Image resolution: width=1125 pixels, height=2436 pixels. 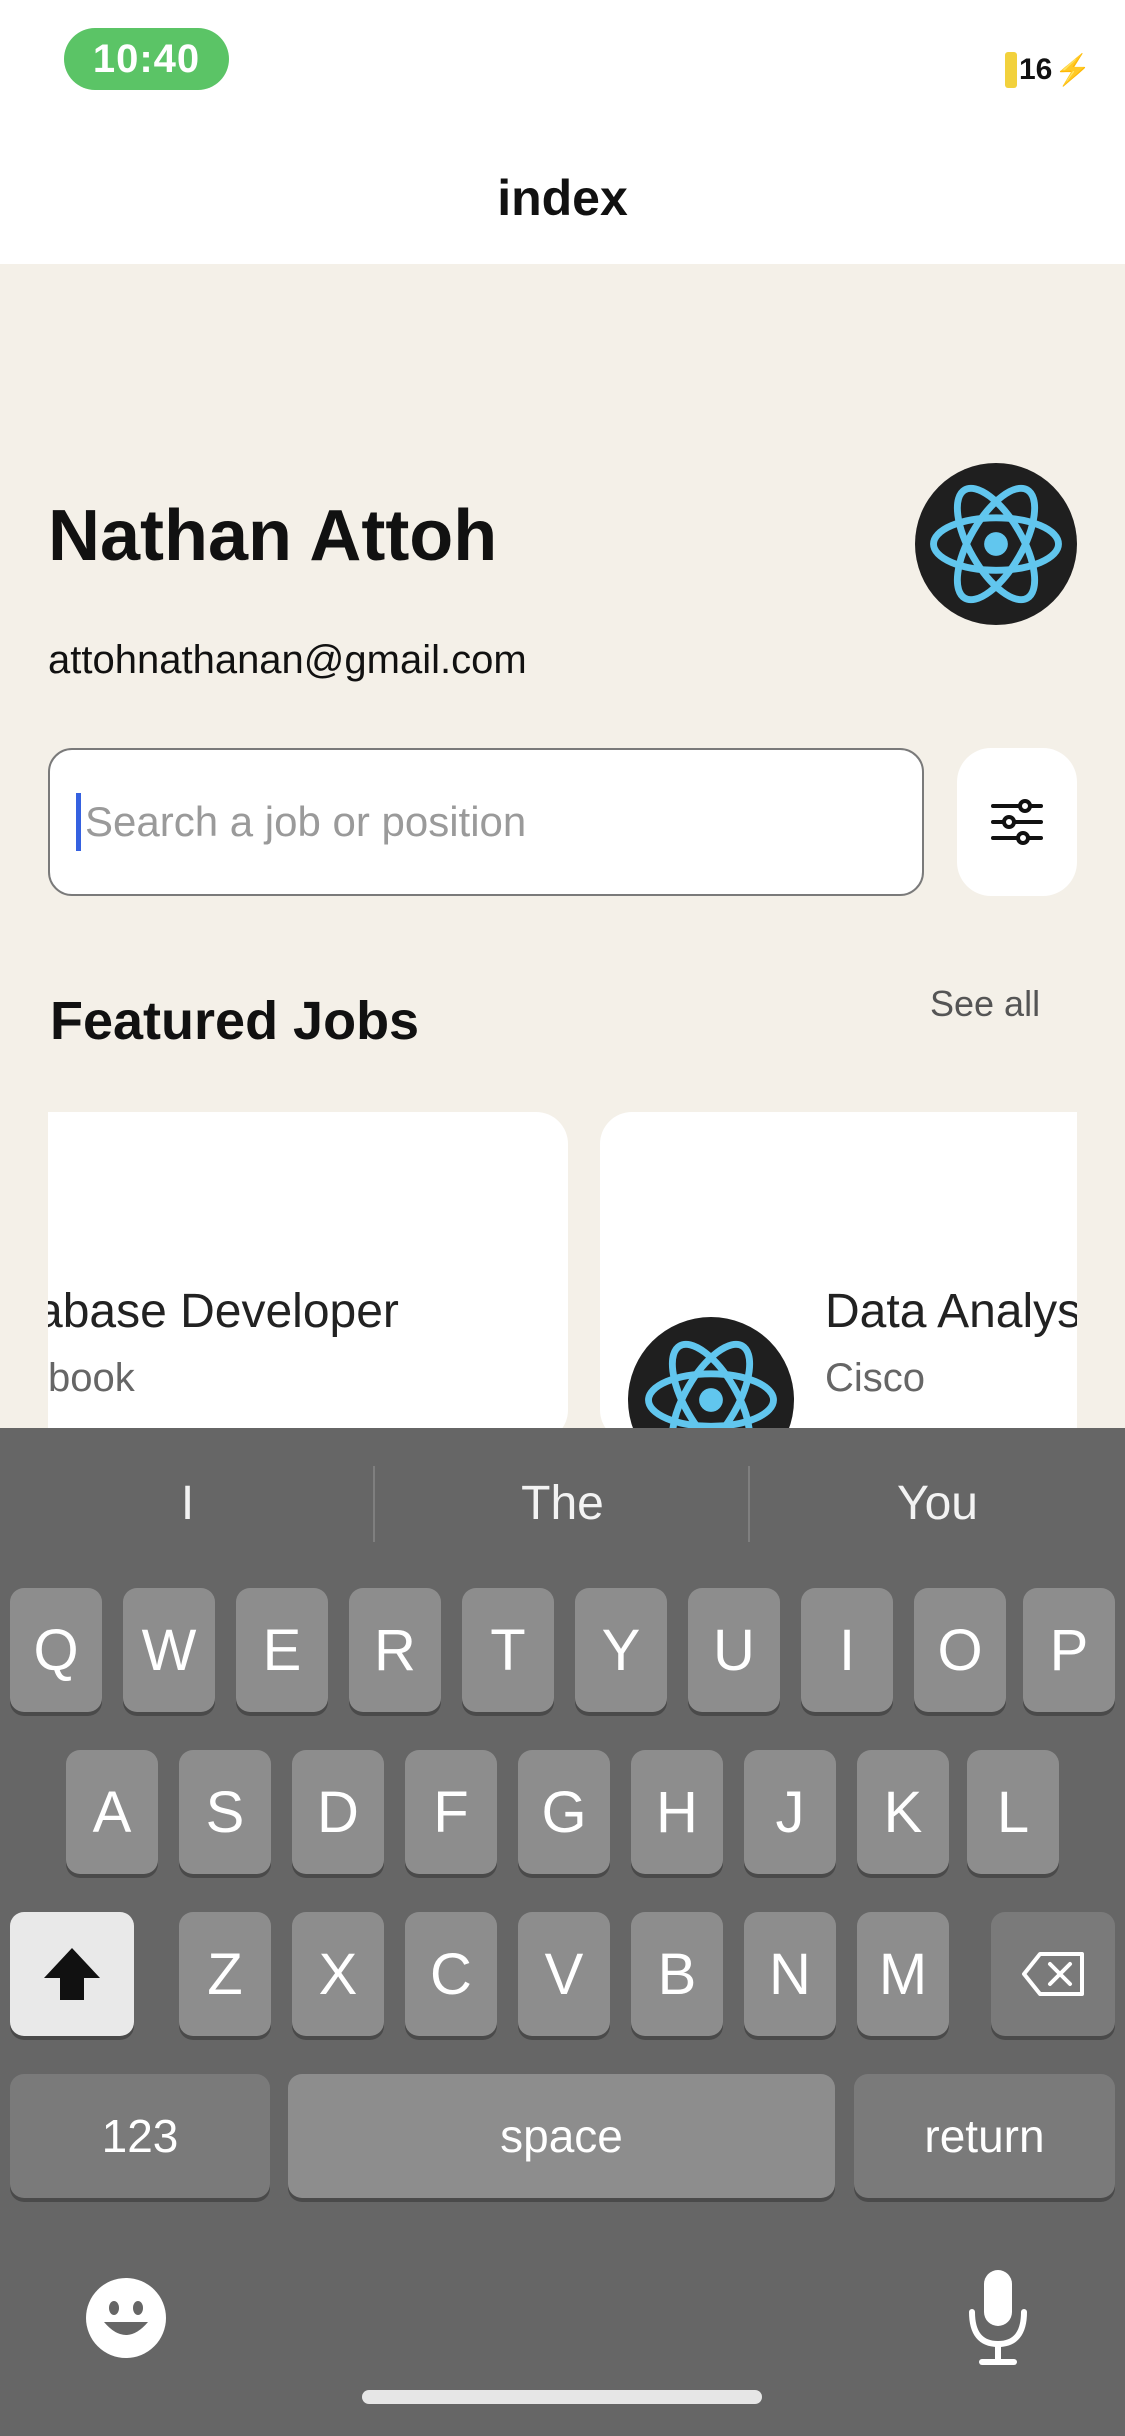 I want to click on key-p: P, so click(x=1069, y=1650).